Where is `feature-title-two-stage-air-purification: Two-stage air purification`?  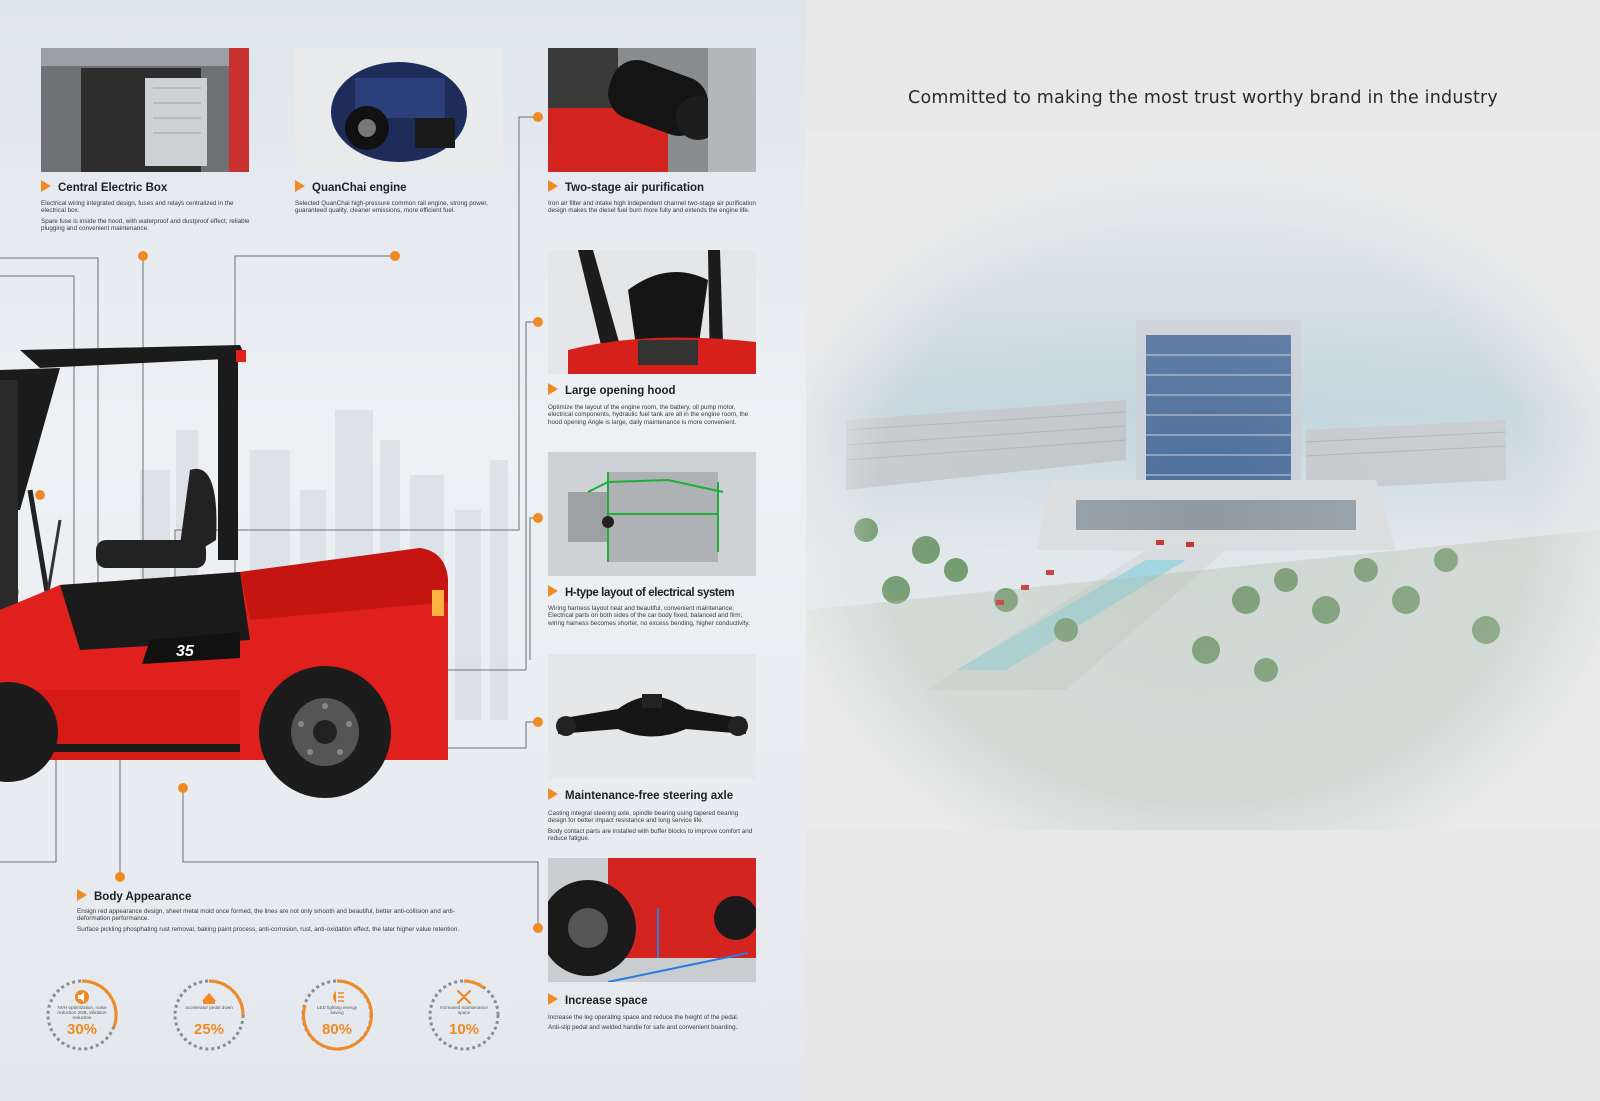
feature-title-two-stage-air-purification: Two-stage air purification is located at coordinates (626, 187).